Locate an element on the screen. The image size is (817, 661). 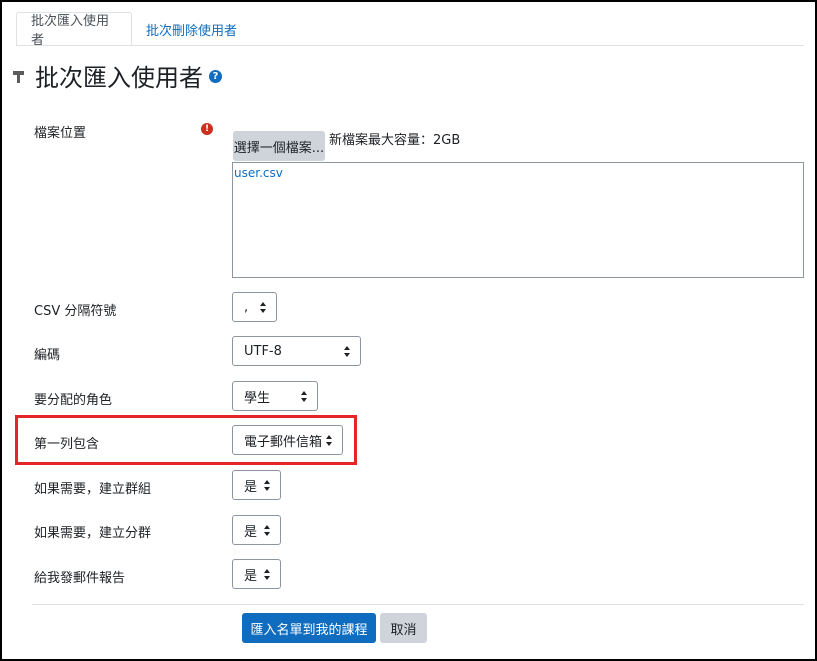
role-label: 要分配的角色 is located at coordinates (73, 400).